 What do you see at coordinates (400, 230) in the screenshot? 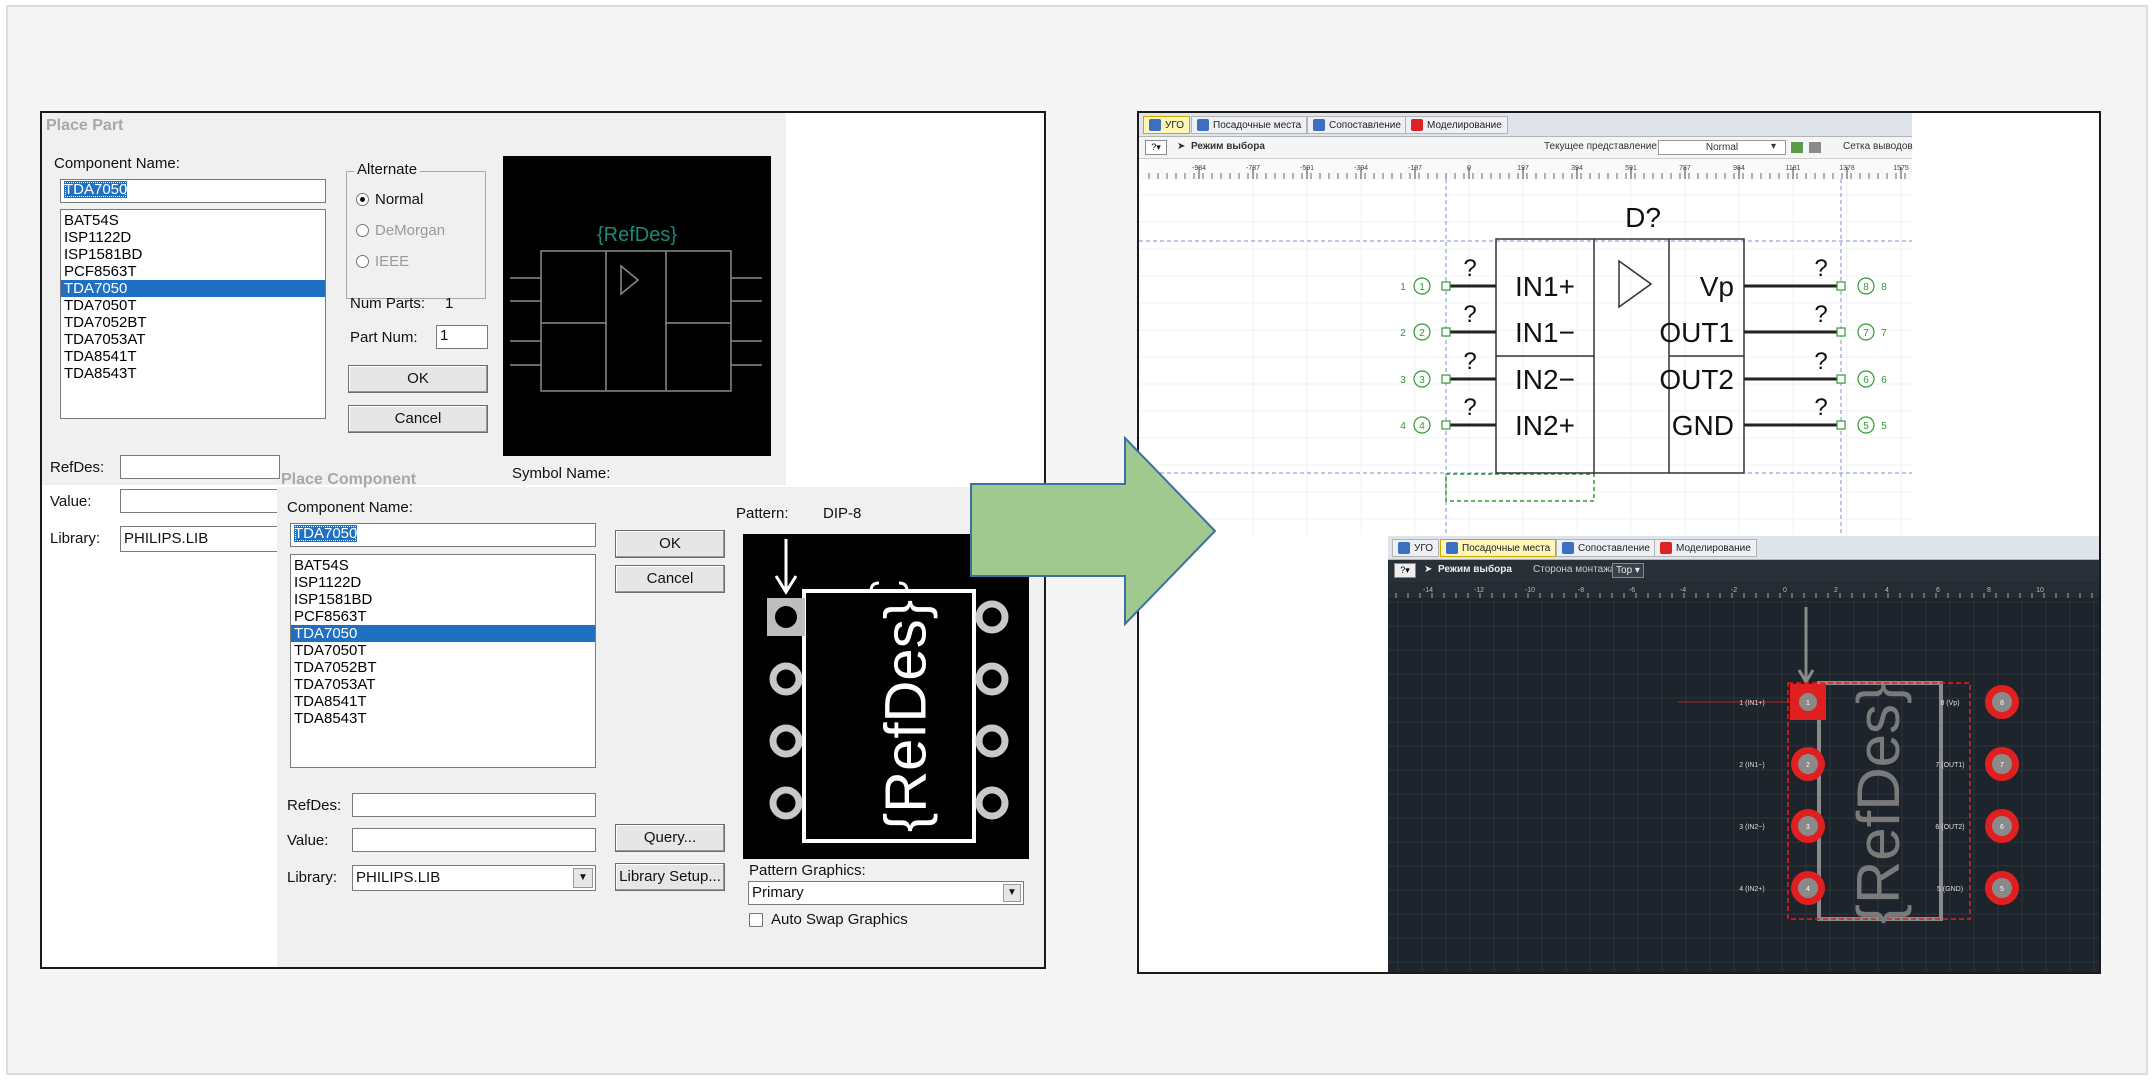
I see `radio-demorgan: DeMorgan` at bounding box center [400, 230].